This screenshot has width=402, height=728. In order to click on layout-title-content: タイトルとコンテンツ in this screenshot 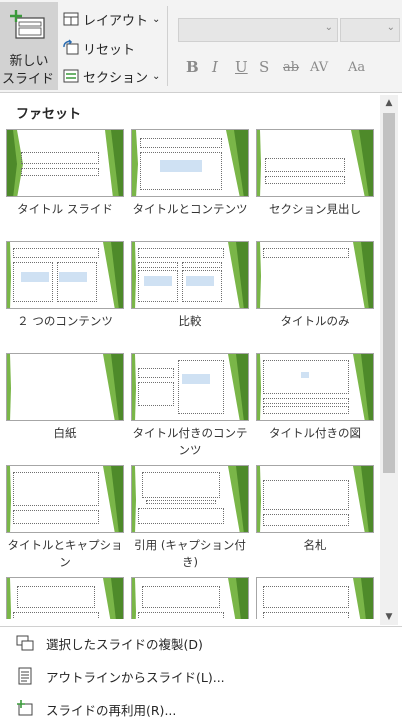, I will do `click(190, 173)`.